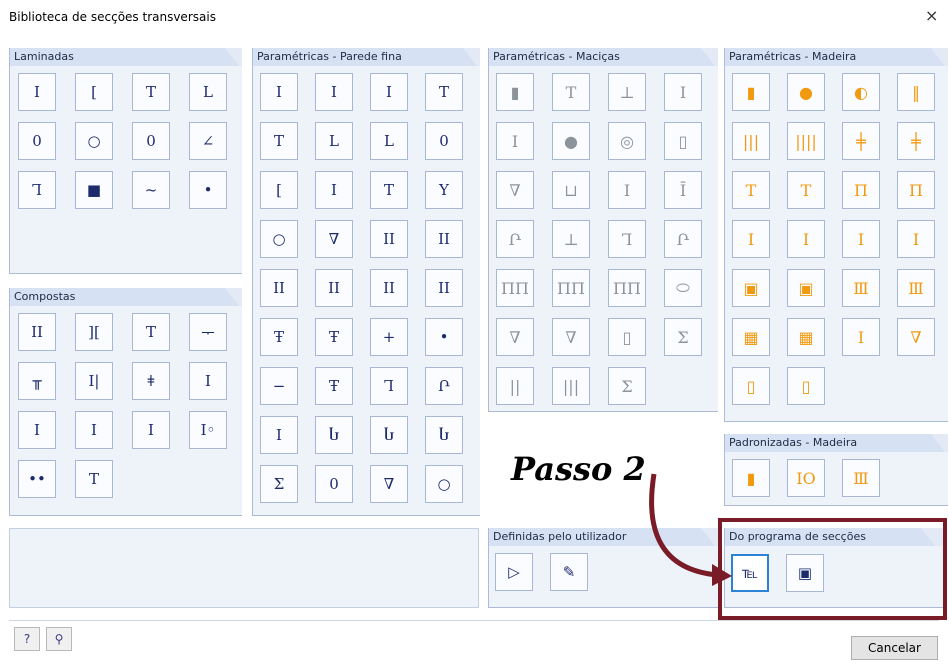  I want to click on section-button: I|, so click(94, 381).